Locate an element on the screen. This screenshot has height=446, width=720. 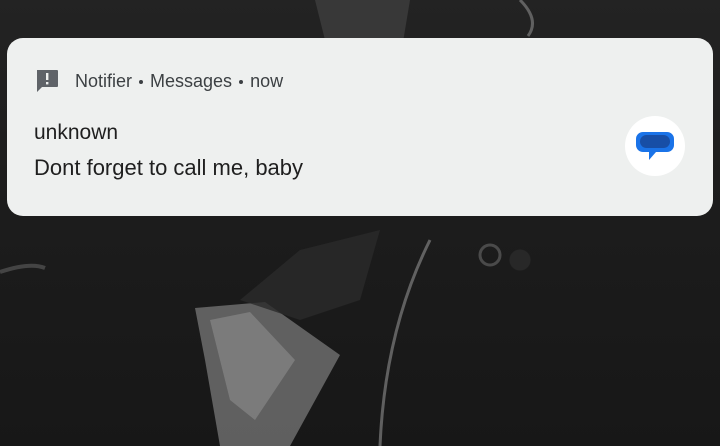
notification-header: Notifier Messages now is located at coordinates (158, 81).